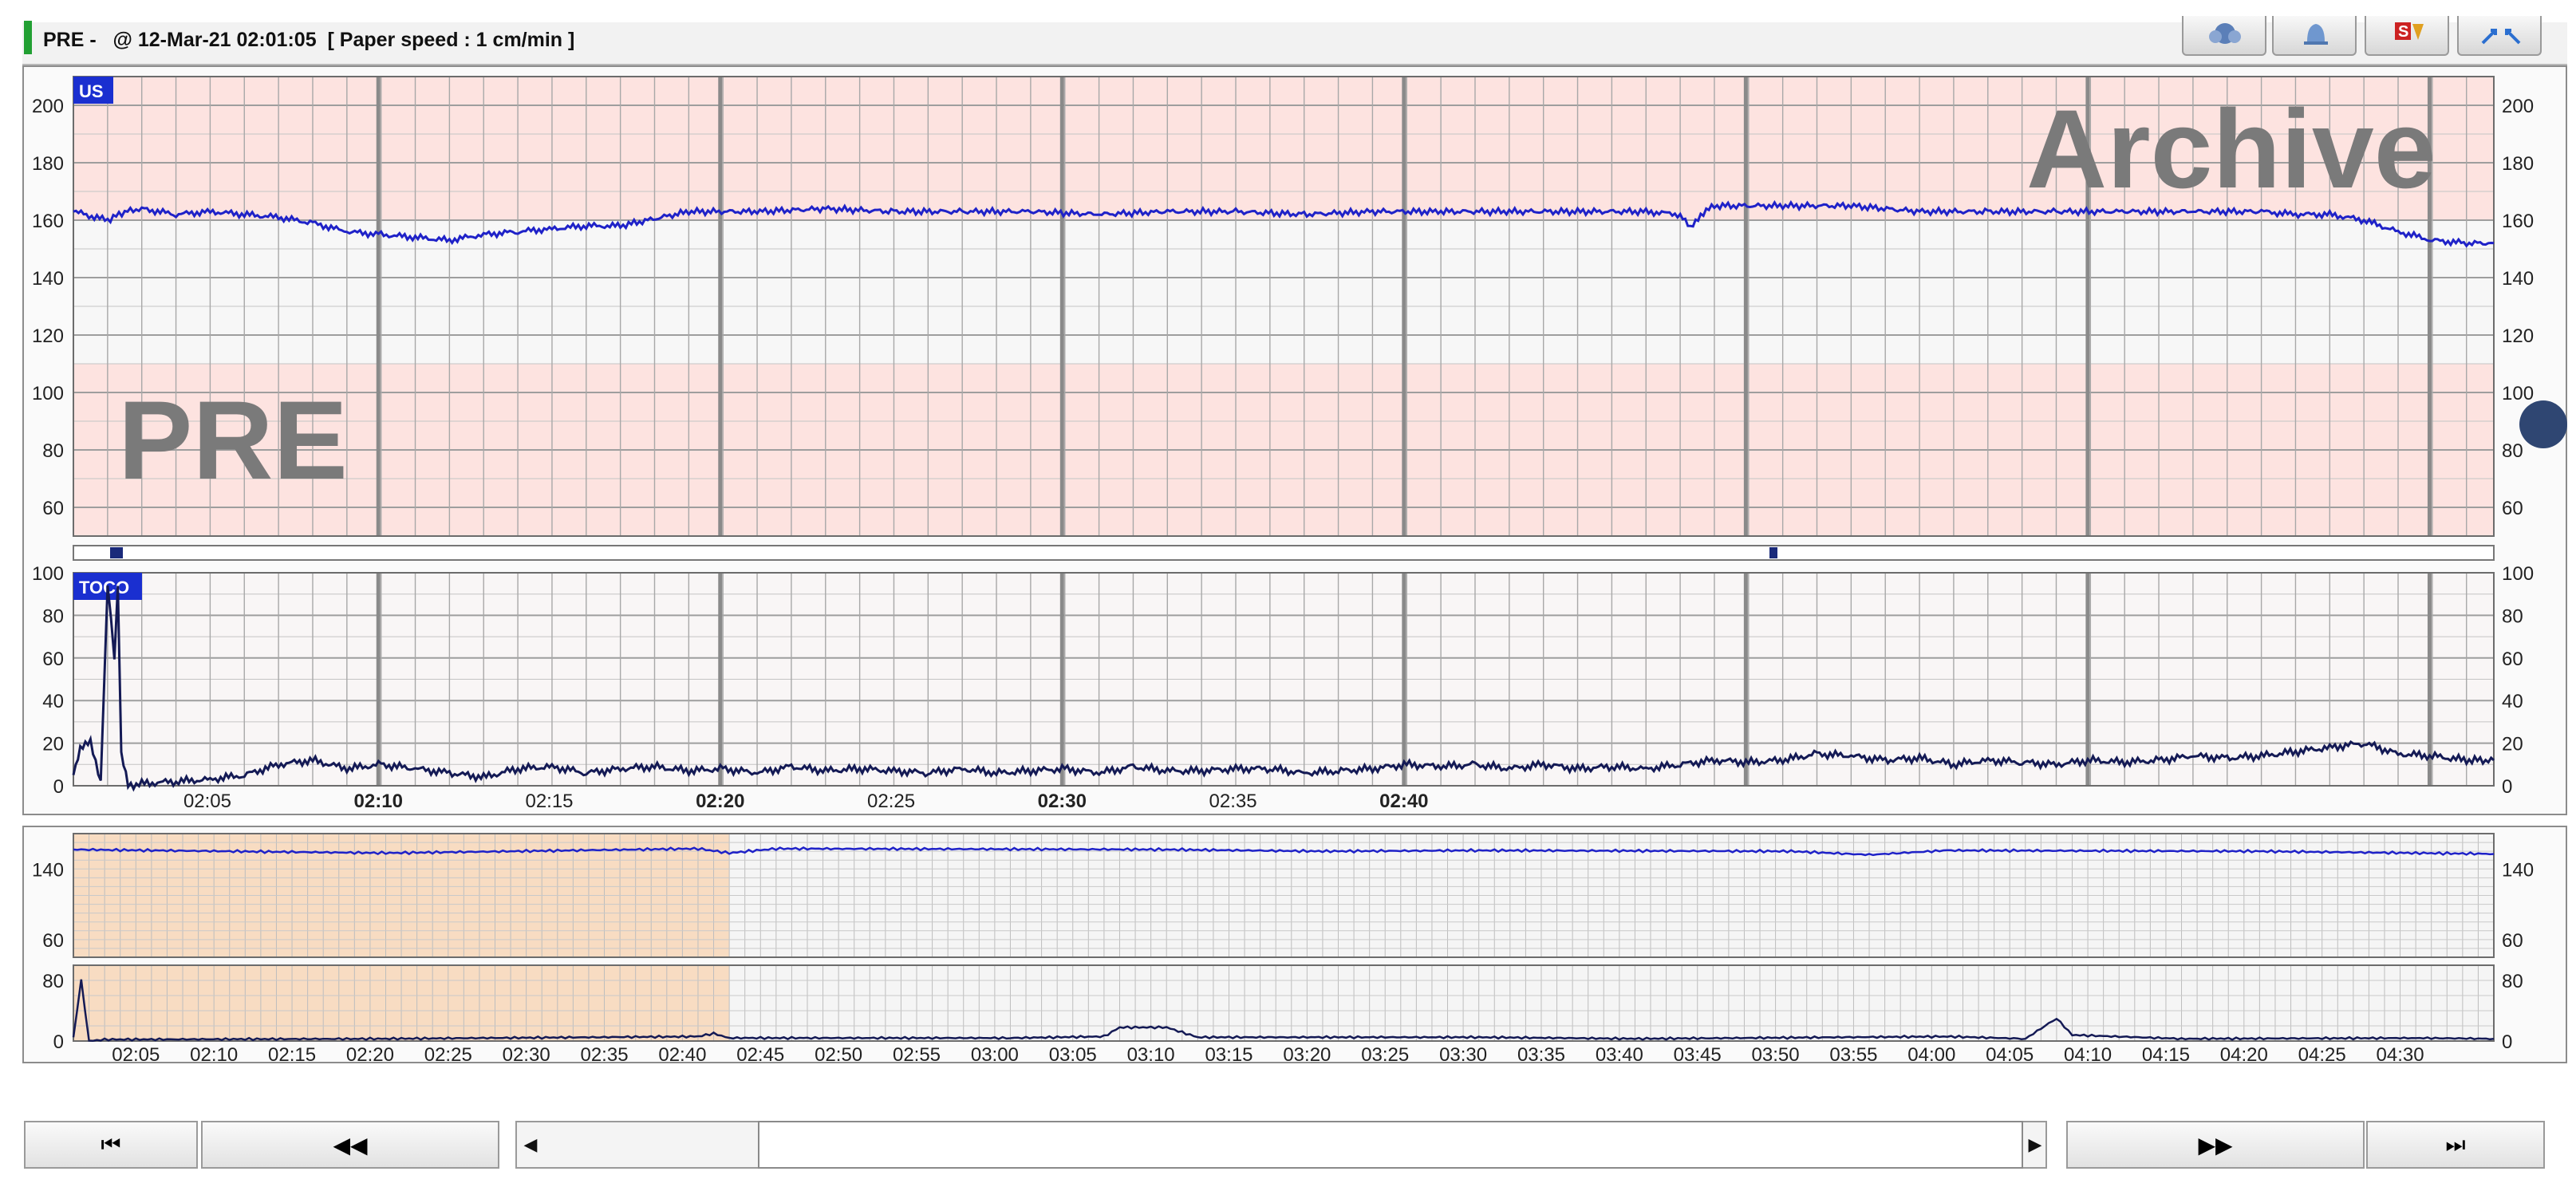 This screenshot has width=2576, height=1191. I want to click on overview-time-tick-label: 02:30, so click(526, 1055).